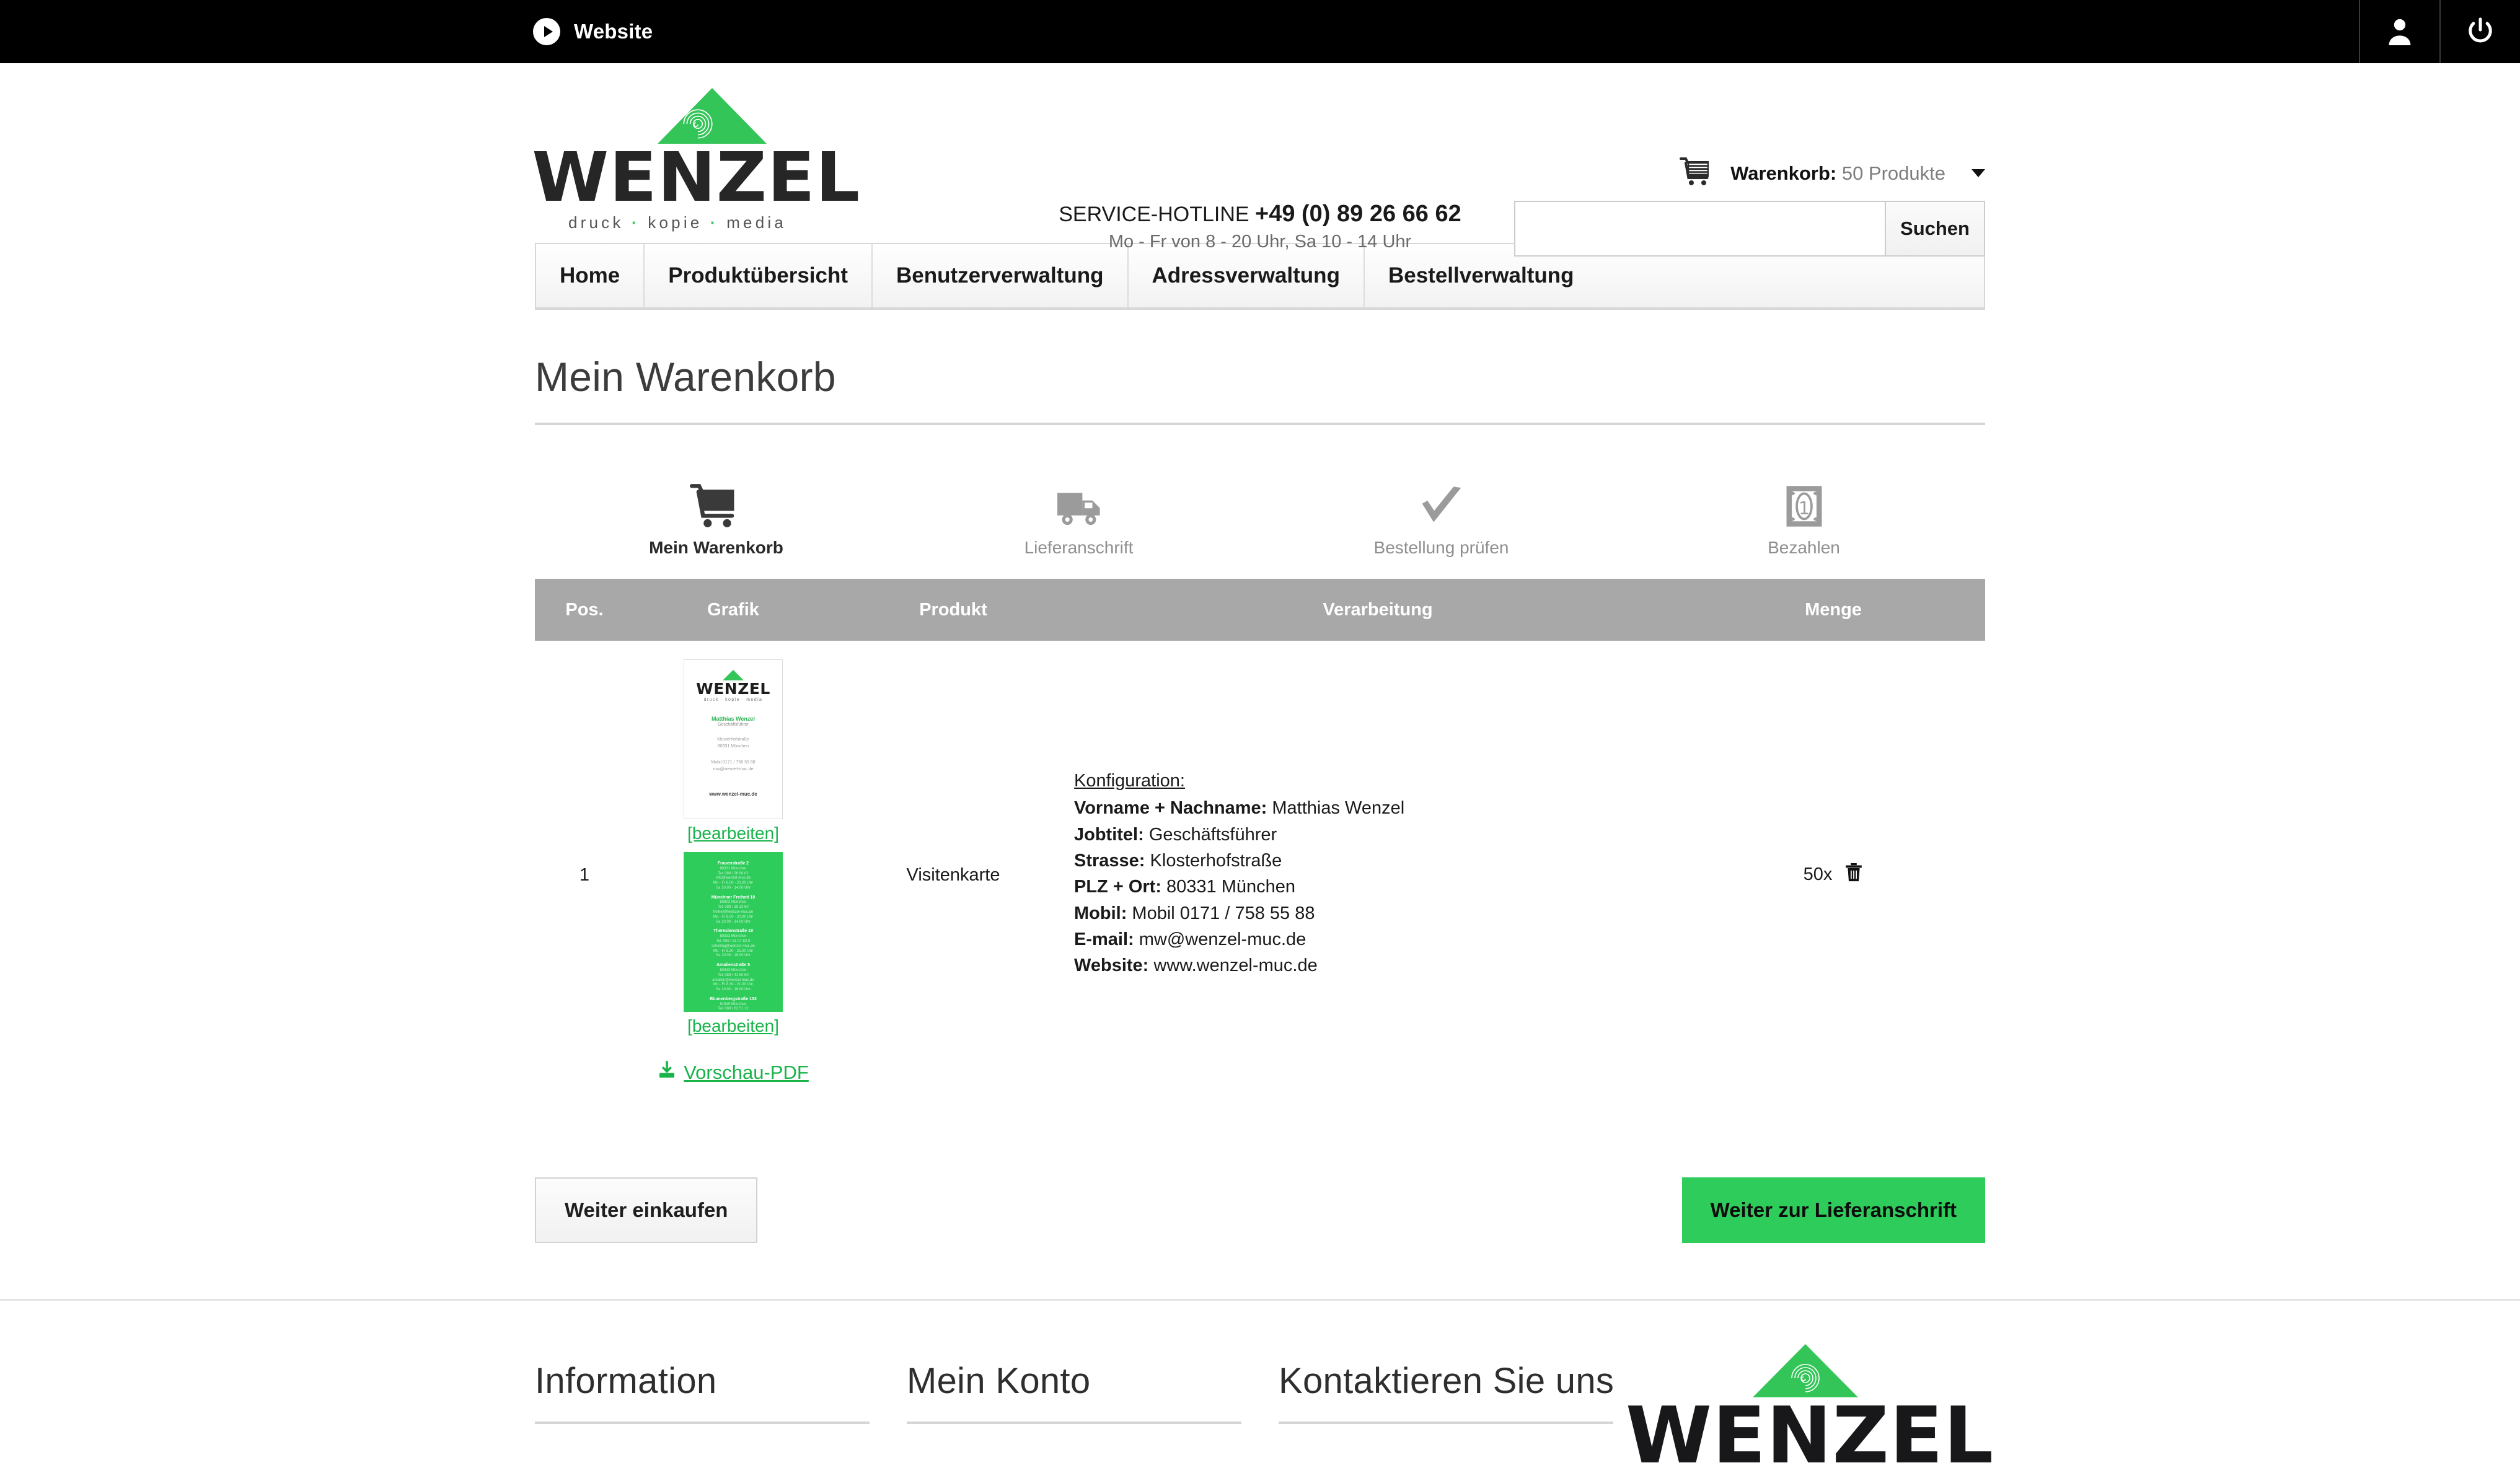 This screenshot has width=2520, height=1481. Describe the element at coordinates (1934, 228) in the screenshot. I see `search-button: Suchen` at that location.